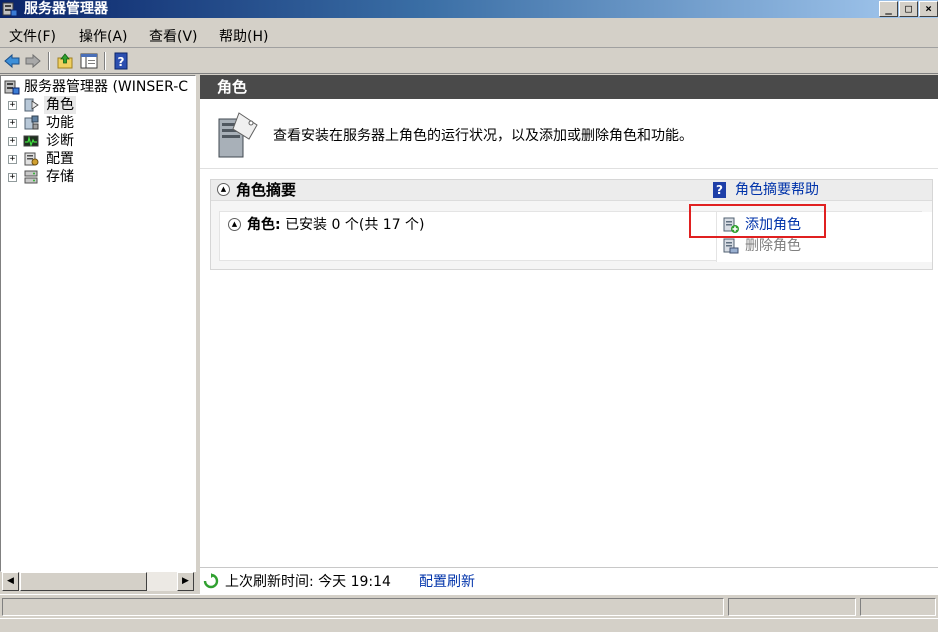 The width and height of the screenshot is (938, 632). Describe the element at coordinates (31, 177) in the screenshot. I see `storage-icon` at that location.